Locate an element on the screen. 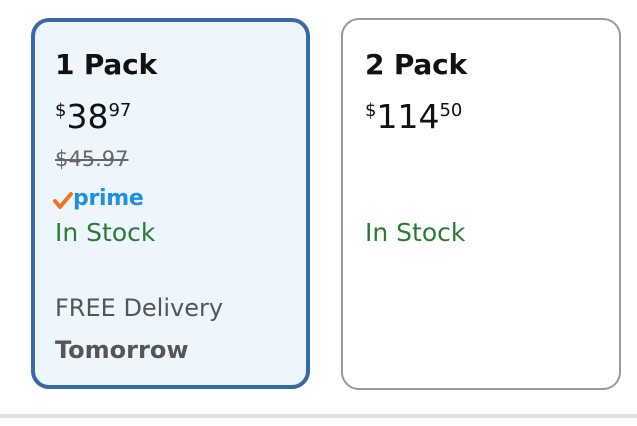 Image resolution: width=637 pixels, height=426 pixels. prime-check-icon is located at coordinates (63, 200).